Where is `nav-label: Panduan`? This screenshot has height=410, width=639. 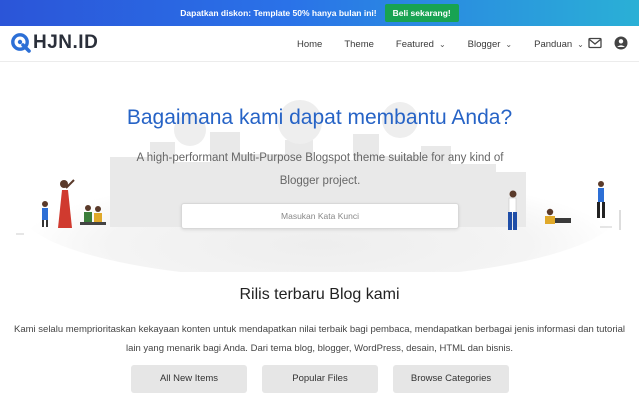
nav-label: Panduan is located at coordinates (553, 44).